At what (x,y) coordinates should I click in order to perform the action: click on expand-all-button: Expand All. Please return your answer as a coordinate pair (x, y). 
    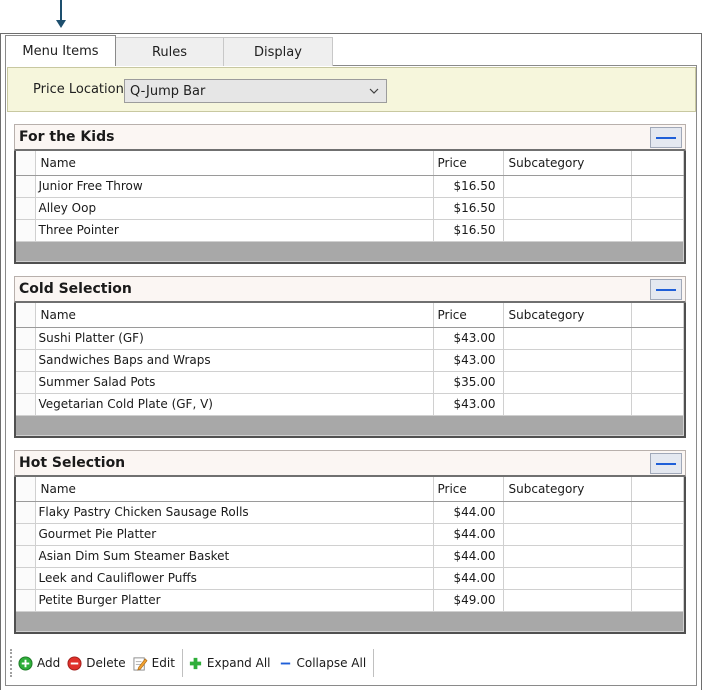
    Looking at the image, I should click on (229, 663).